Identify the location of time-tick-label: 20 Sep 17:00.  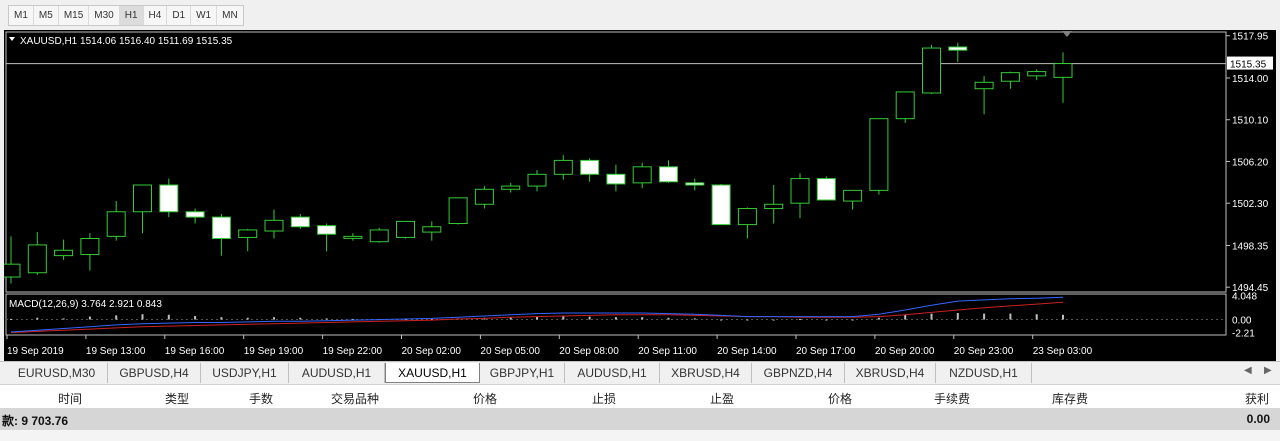
(826, 351).